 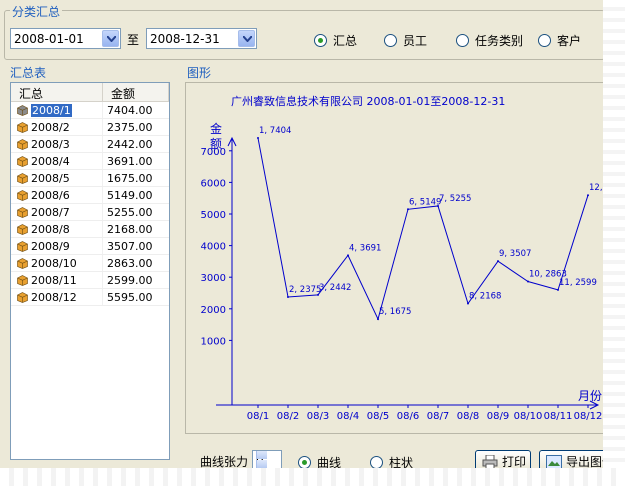 I want to click on table-row: 2008/11 2599.00, so click(x=90, y=280).